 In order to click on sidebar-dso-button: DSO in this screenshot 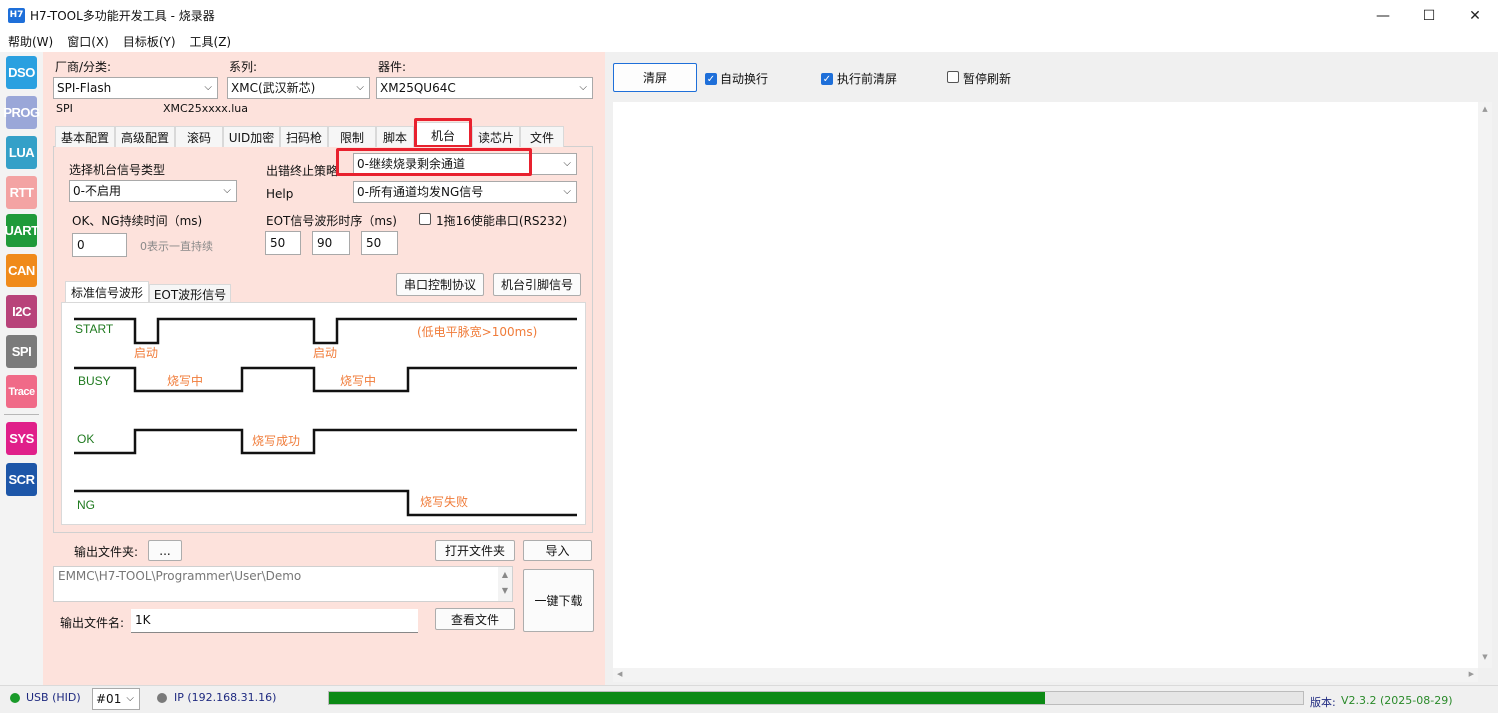, I will do `click(21, 72)`.